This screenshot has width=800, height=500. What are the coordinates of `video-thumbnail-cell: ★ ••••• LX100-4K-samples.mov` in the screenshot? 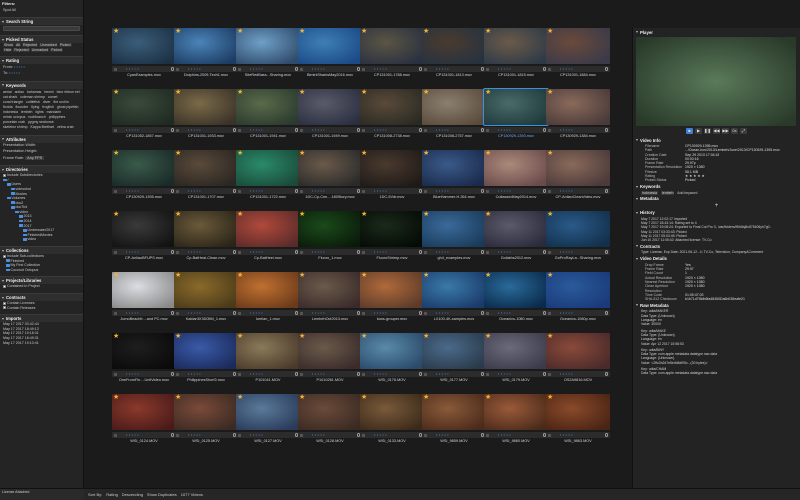 It's located at (454, 302).